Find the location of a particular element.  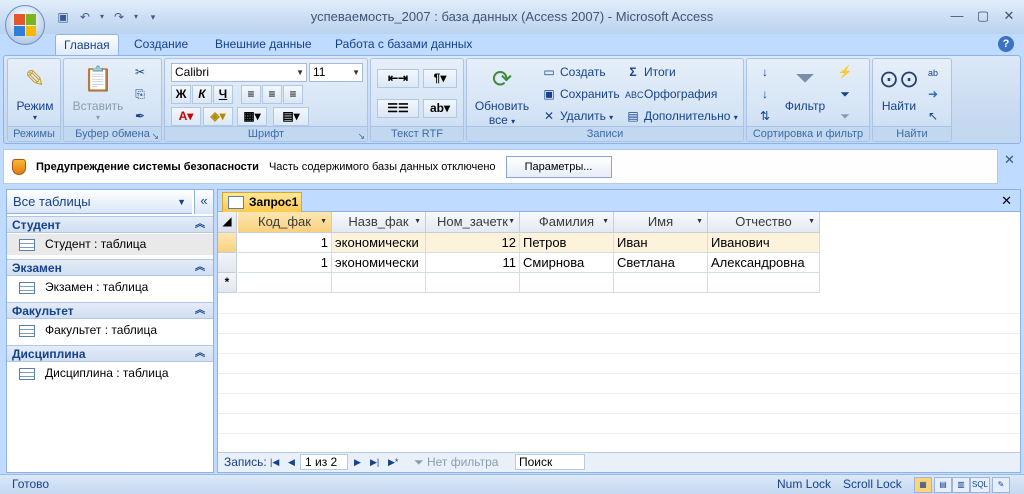

align-left-icon: ≡ is located at coordinates (251, 94).